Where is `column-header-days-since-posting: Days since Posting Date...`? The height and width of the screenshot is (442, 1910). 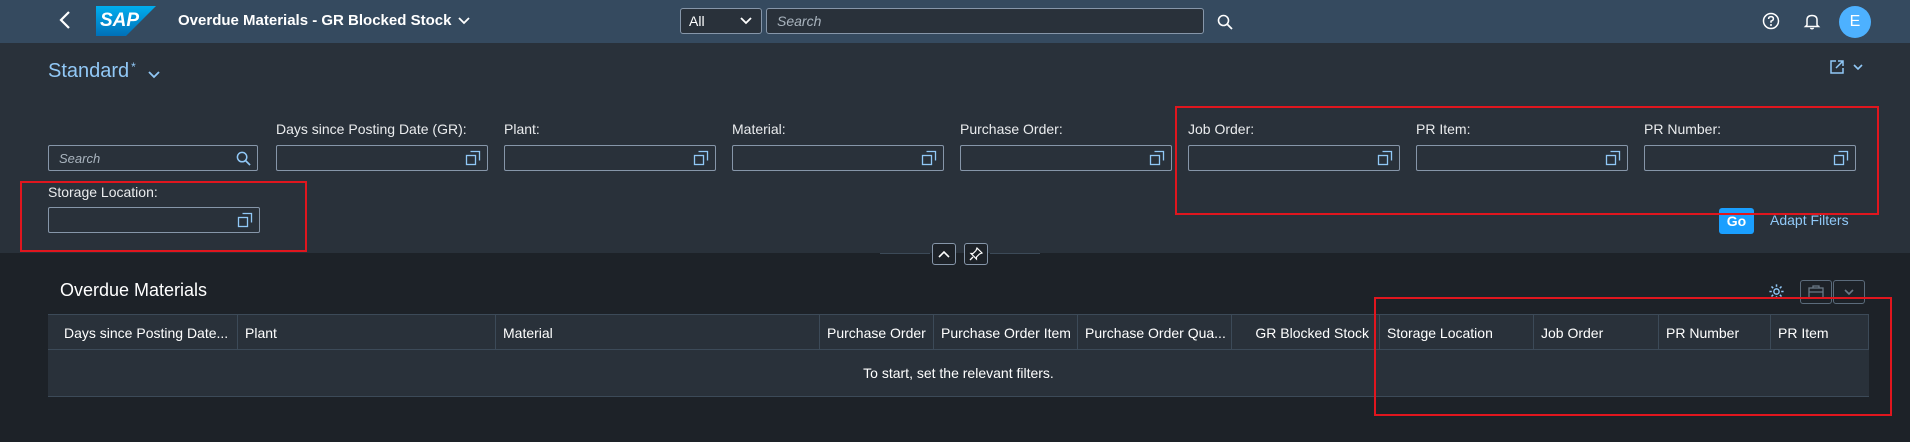 column-header-days-since-posting: Days since Posting Date... is located at coordinates (143, 332).